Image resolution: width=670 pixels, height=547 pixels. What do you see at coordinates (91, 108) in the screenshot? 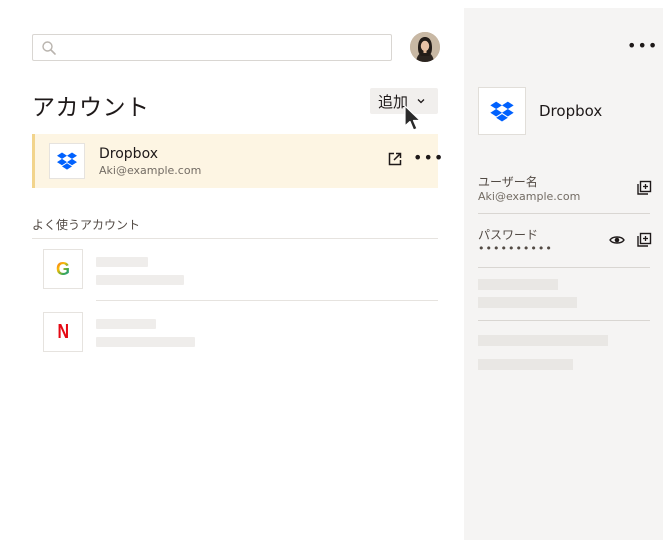
I see `page-title: アカウント` at bounding box center [91, 108].